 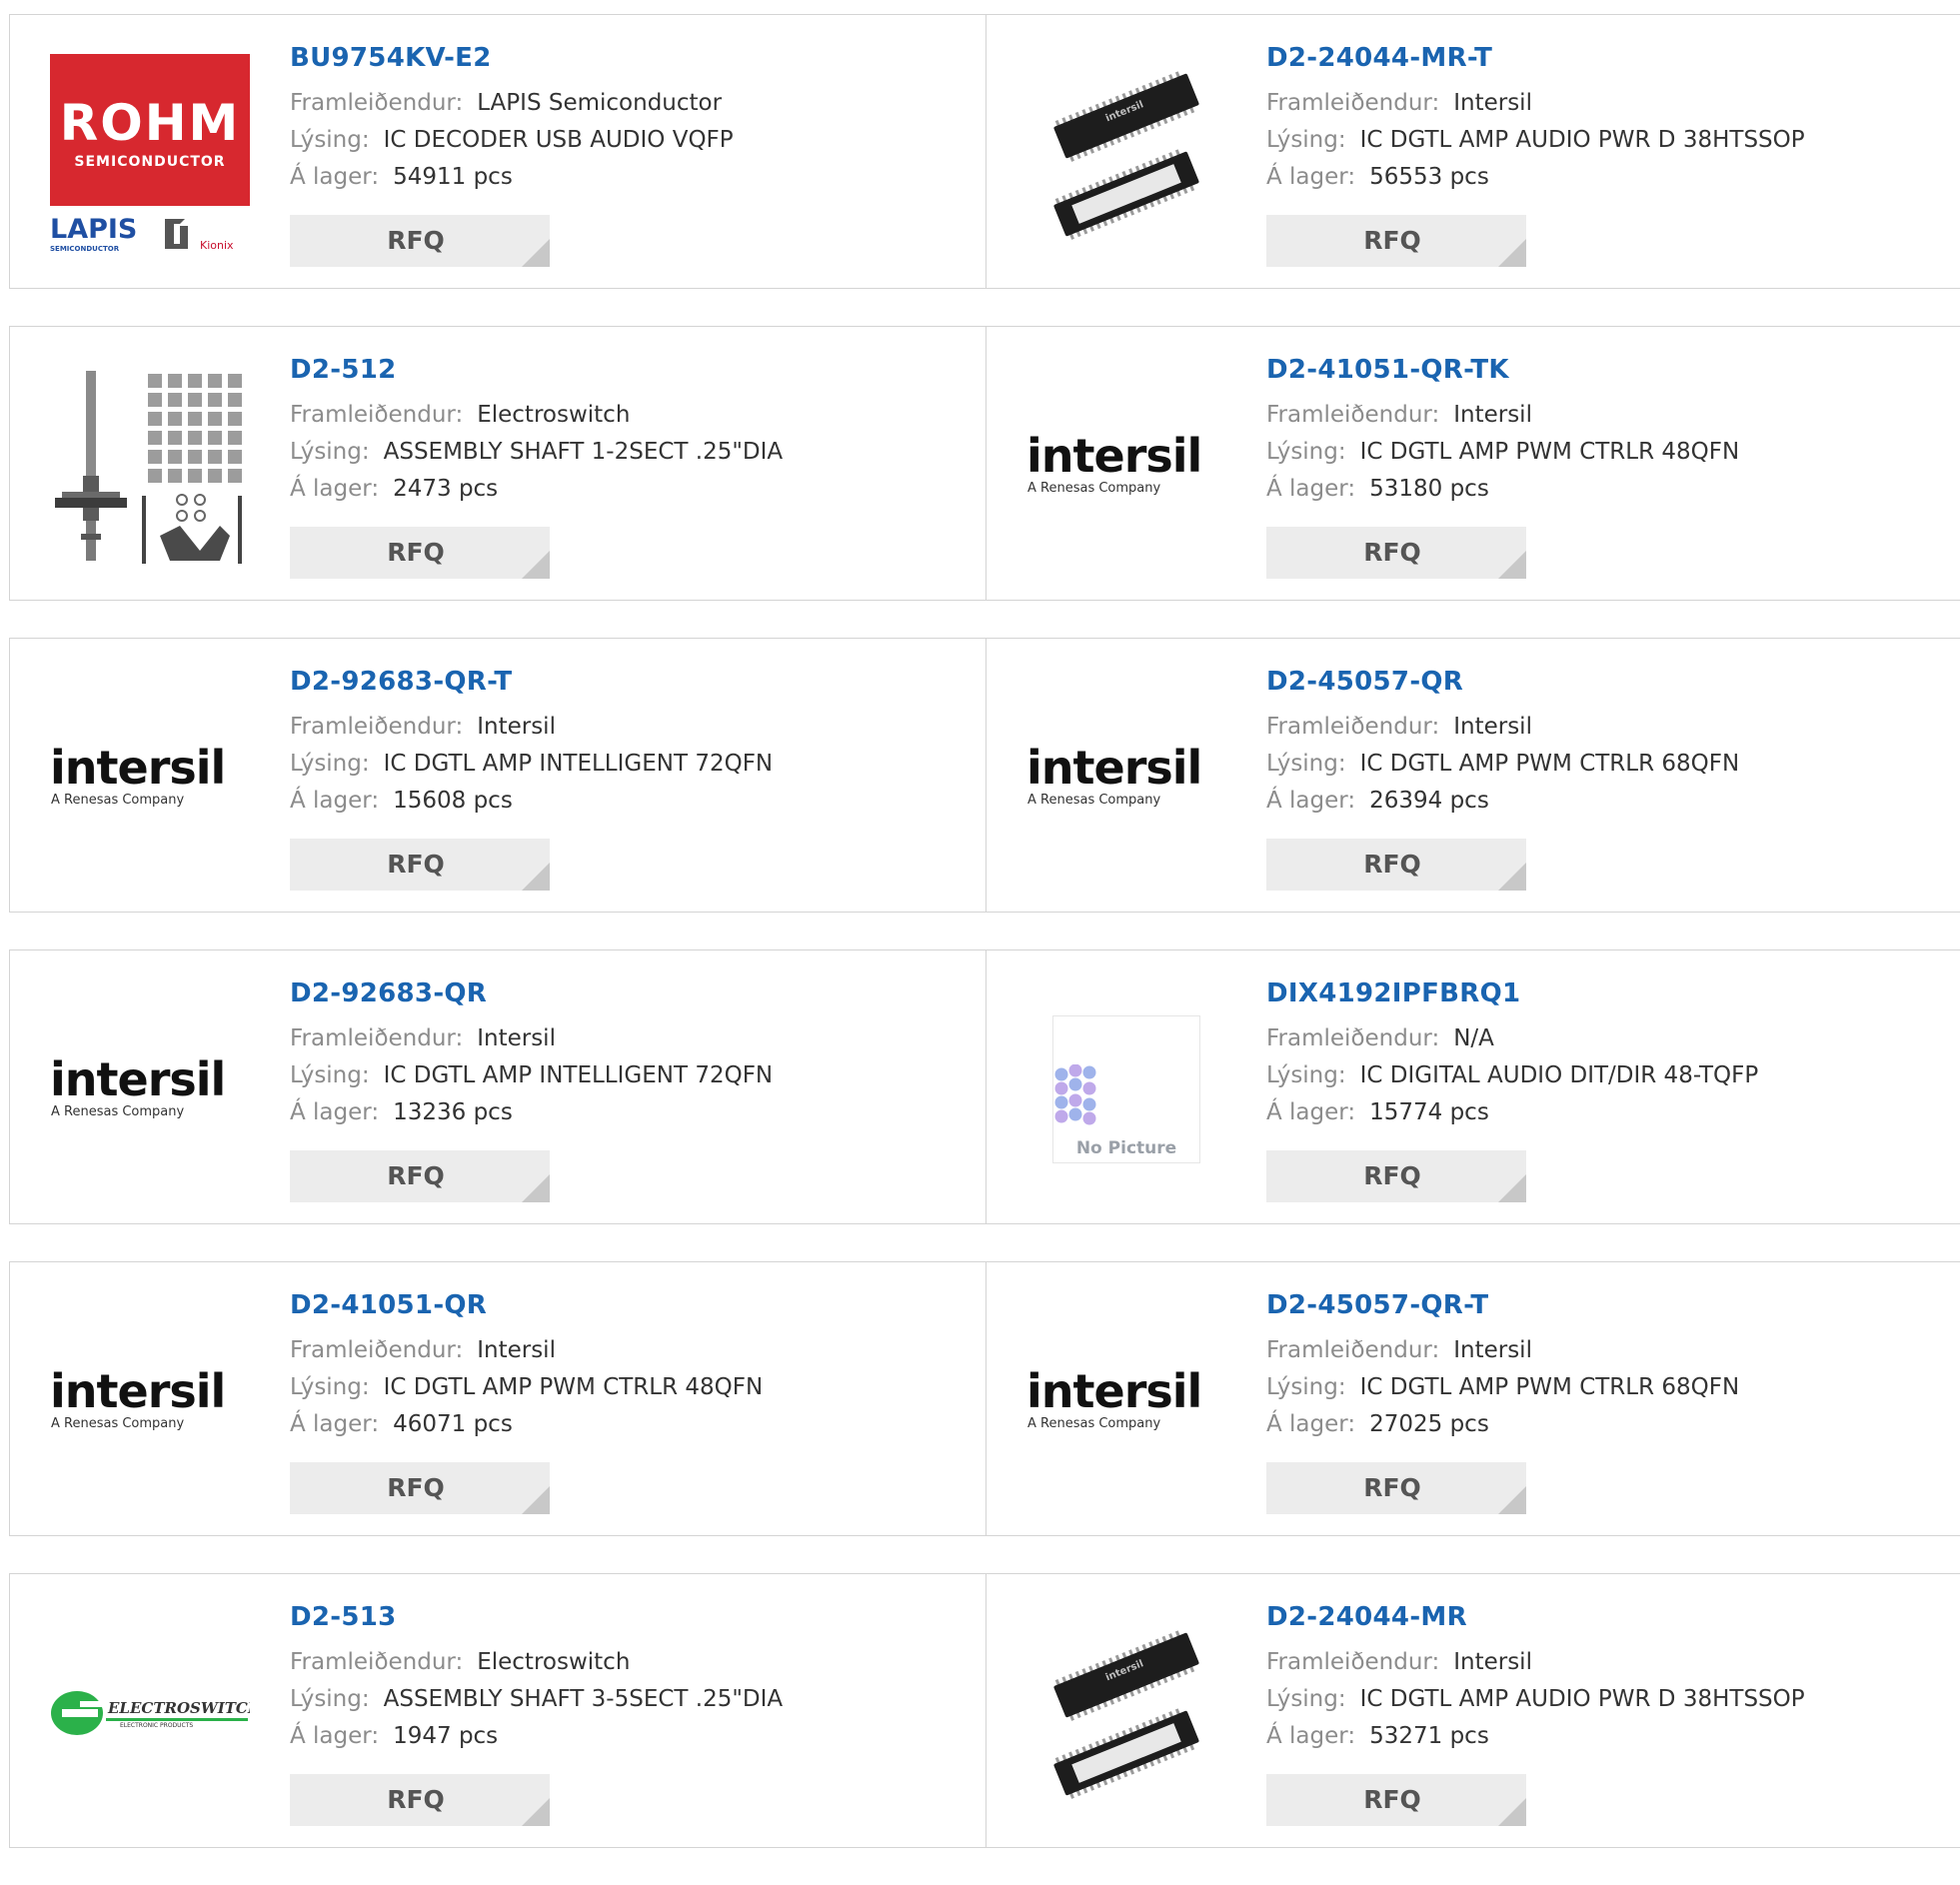 What do you see at coordinates (633, 1617) in the screenshot?
I see `product-part-link: D2-513` at bounding box center [633, 1617].